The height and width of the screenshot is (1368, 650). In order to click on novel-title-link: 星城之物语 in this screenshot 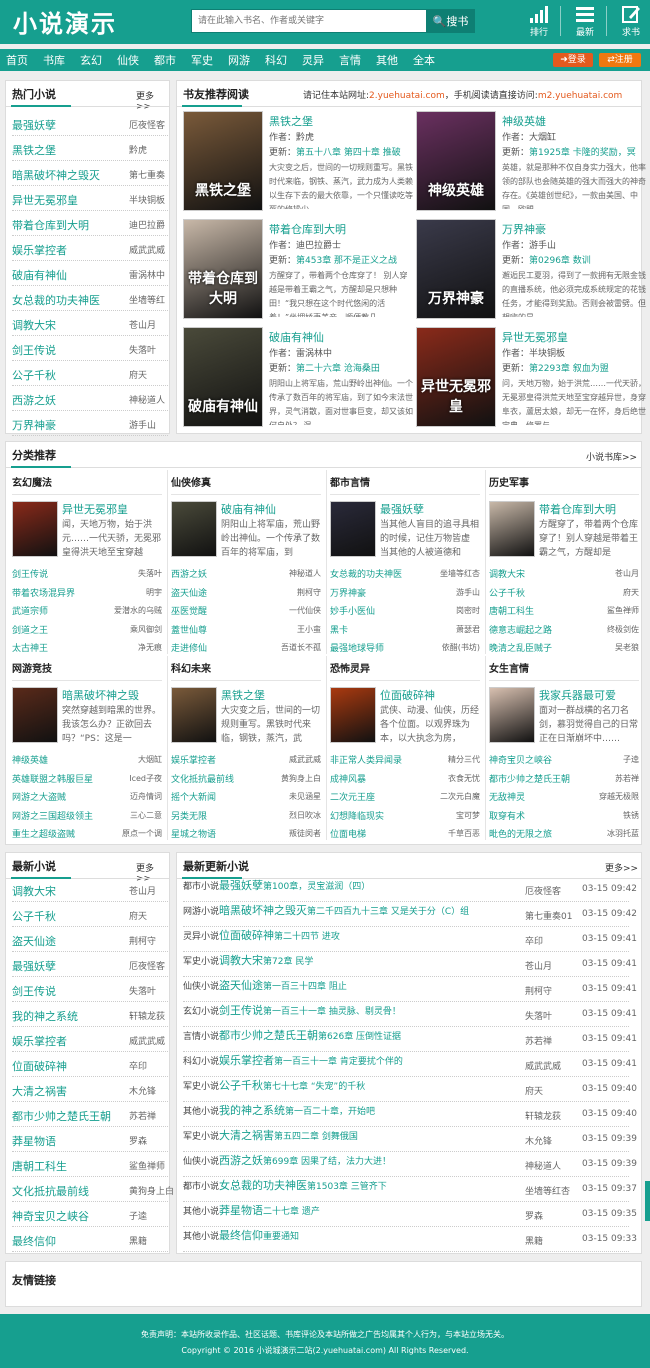, I will do `click(193, 833)`.